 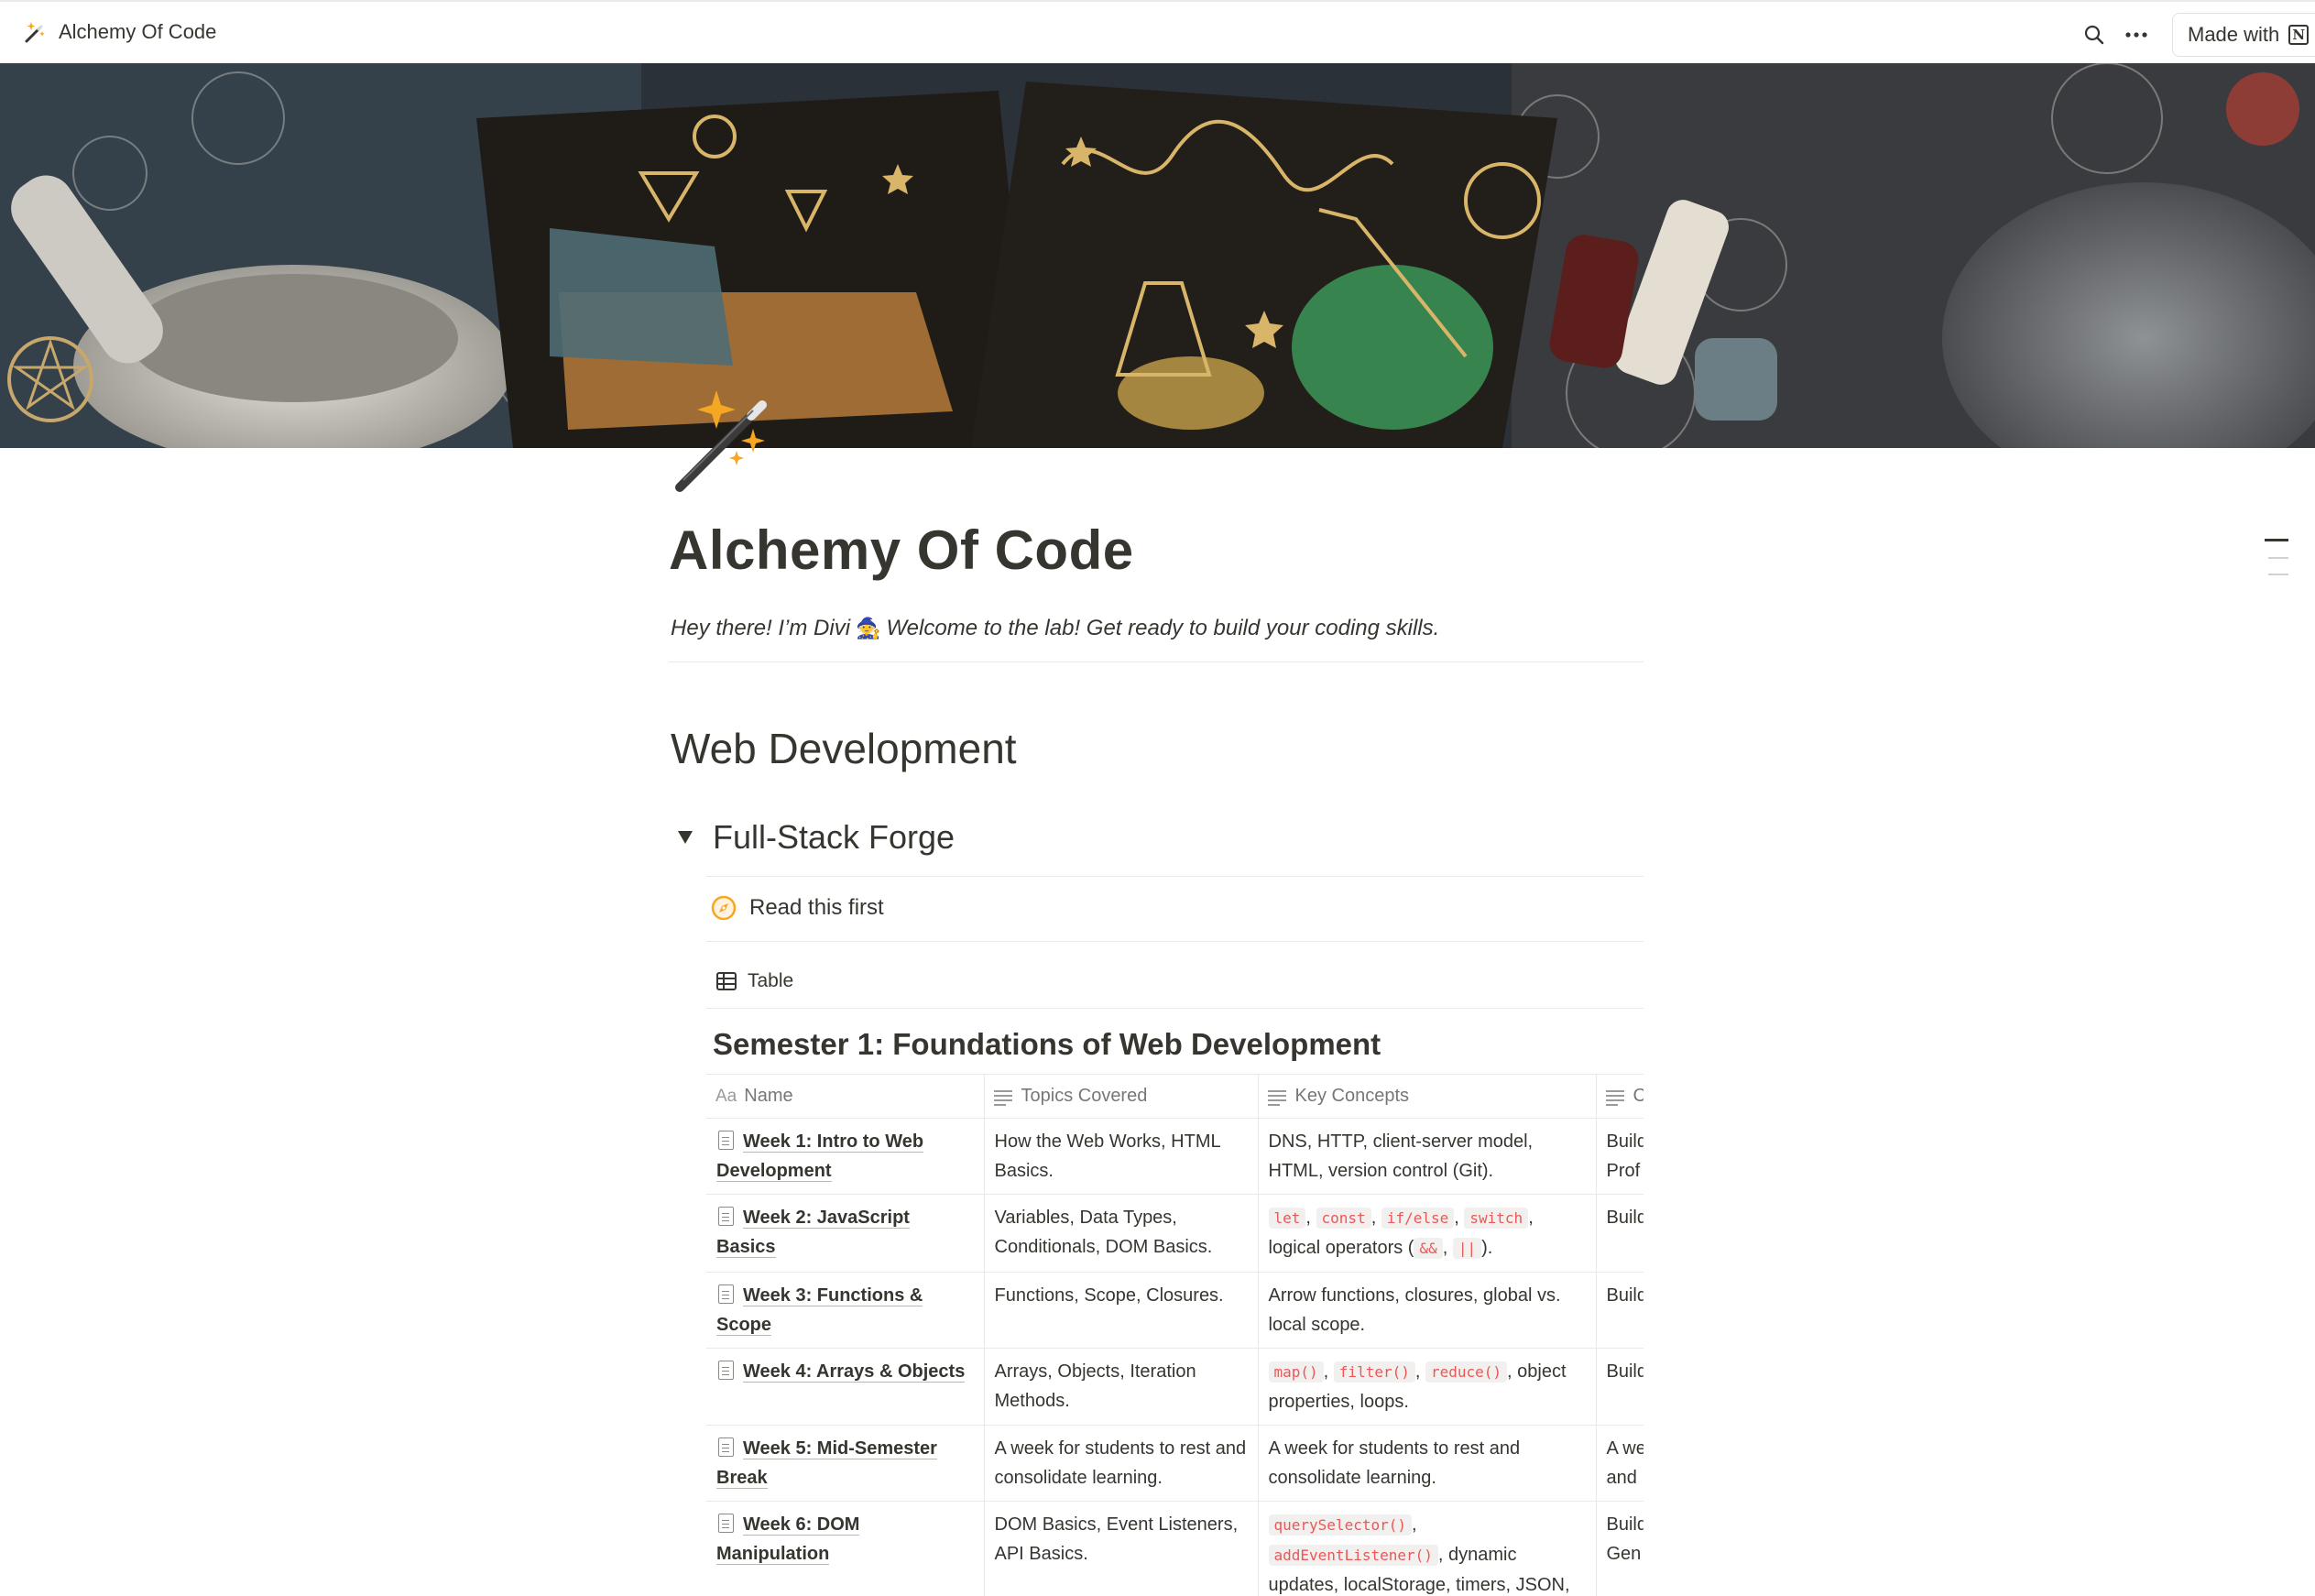 What do you see at coordinates (1352, 1096) in the screenshot?
I see `column-header-label: Key Concepts` at bounding box center [1352, 1096].